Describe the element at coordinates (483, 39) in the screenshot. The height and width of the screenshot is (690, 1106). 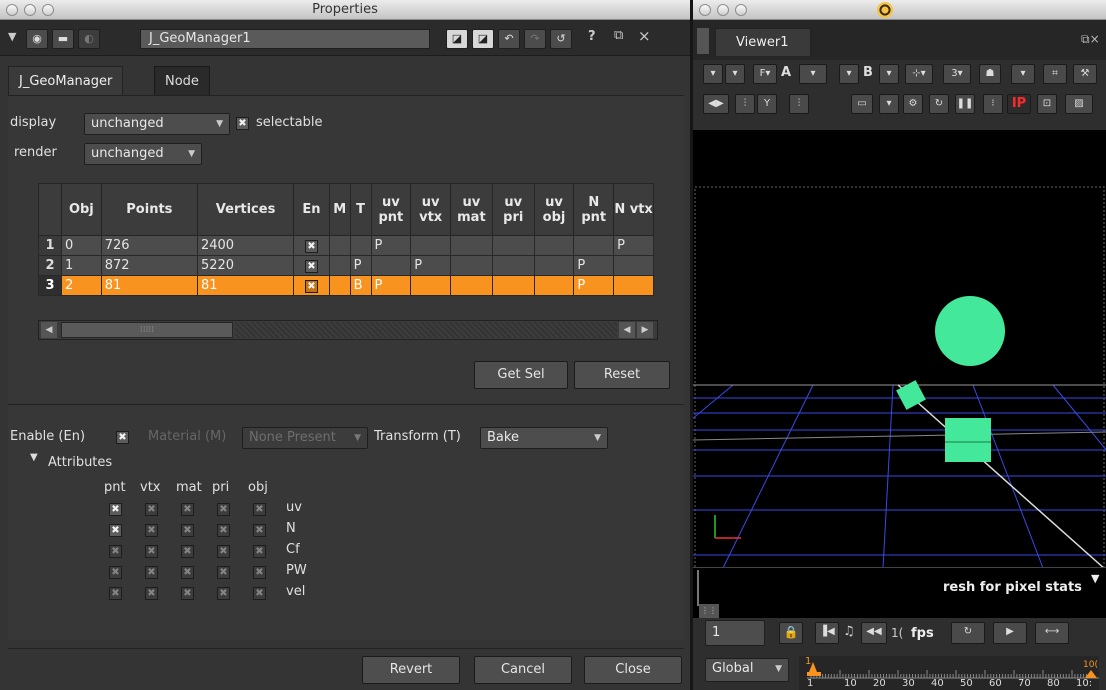
I see `gl-color-icon: ◪` at that location.